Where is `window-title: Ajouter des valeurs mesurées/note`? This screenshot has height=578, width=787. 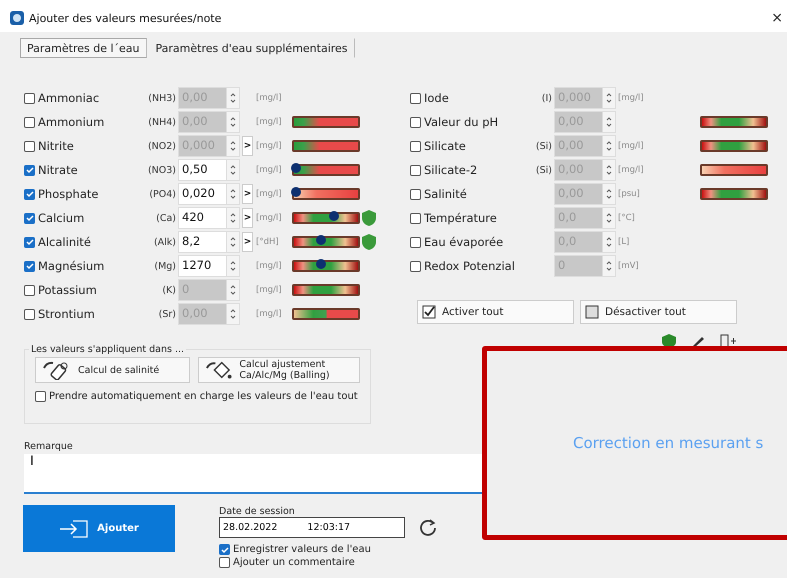 window-title: Ajouter des valeurs mesurées/note is located at coordinates (125, 18).